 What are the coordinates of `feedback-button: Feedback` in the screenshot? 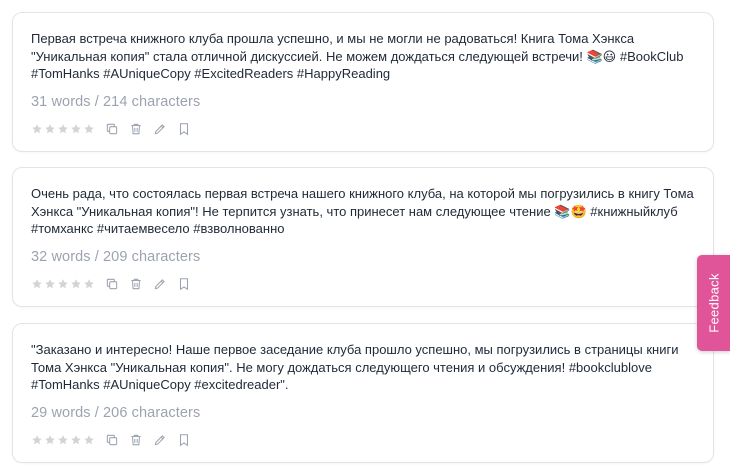 It's located at (713, 303).